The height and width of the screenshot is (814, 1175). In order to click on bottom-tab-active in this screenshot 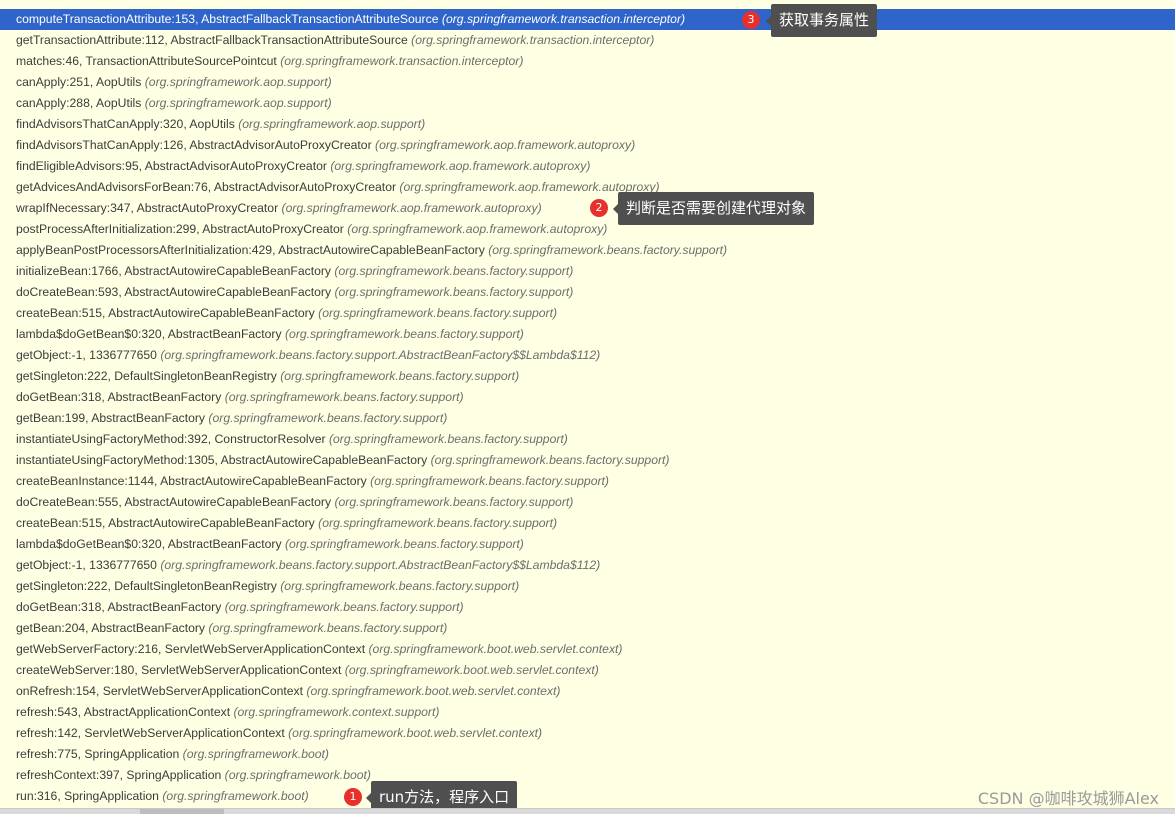, I will do `click(182, 811)`.